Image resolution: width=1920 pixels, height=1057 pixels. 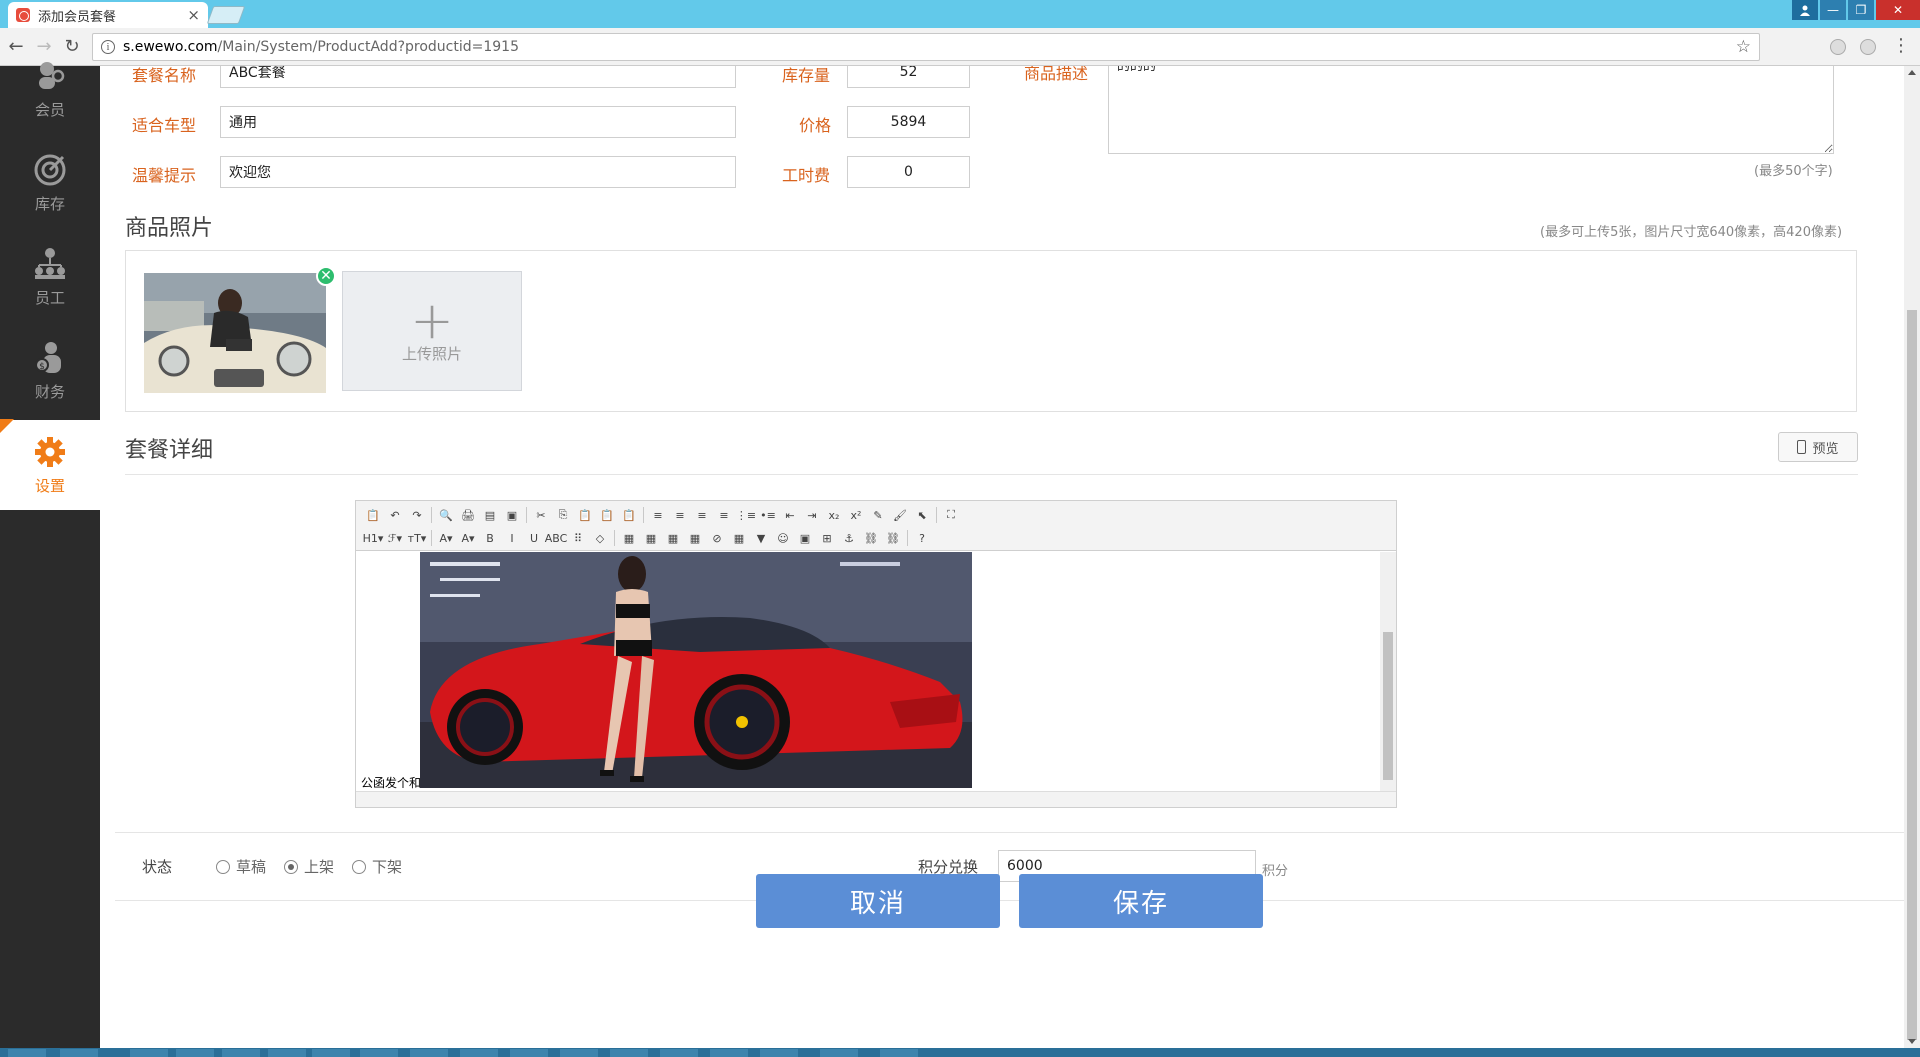 I want to click on tip-input: 欢迎您, so click(x=478, y=172).